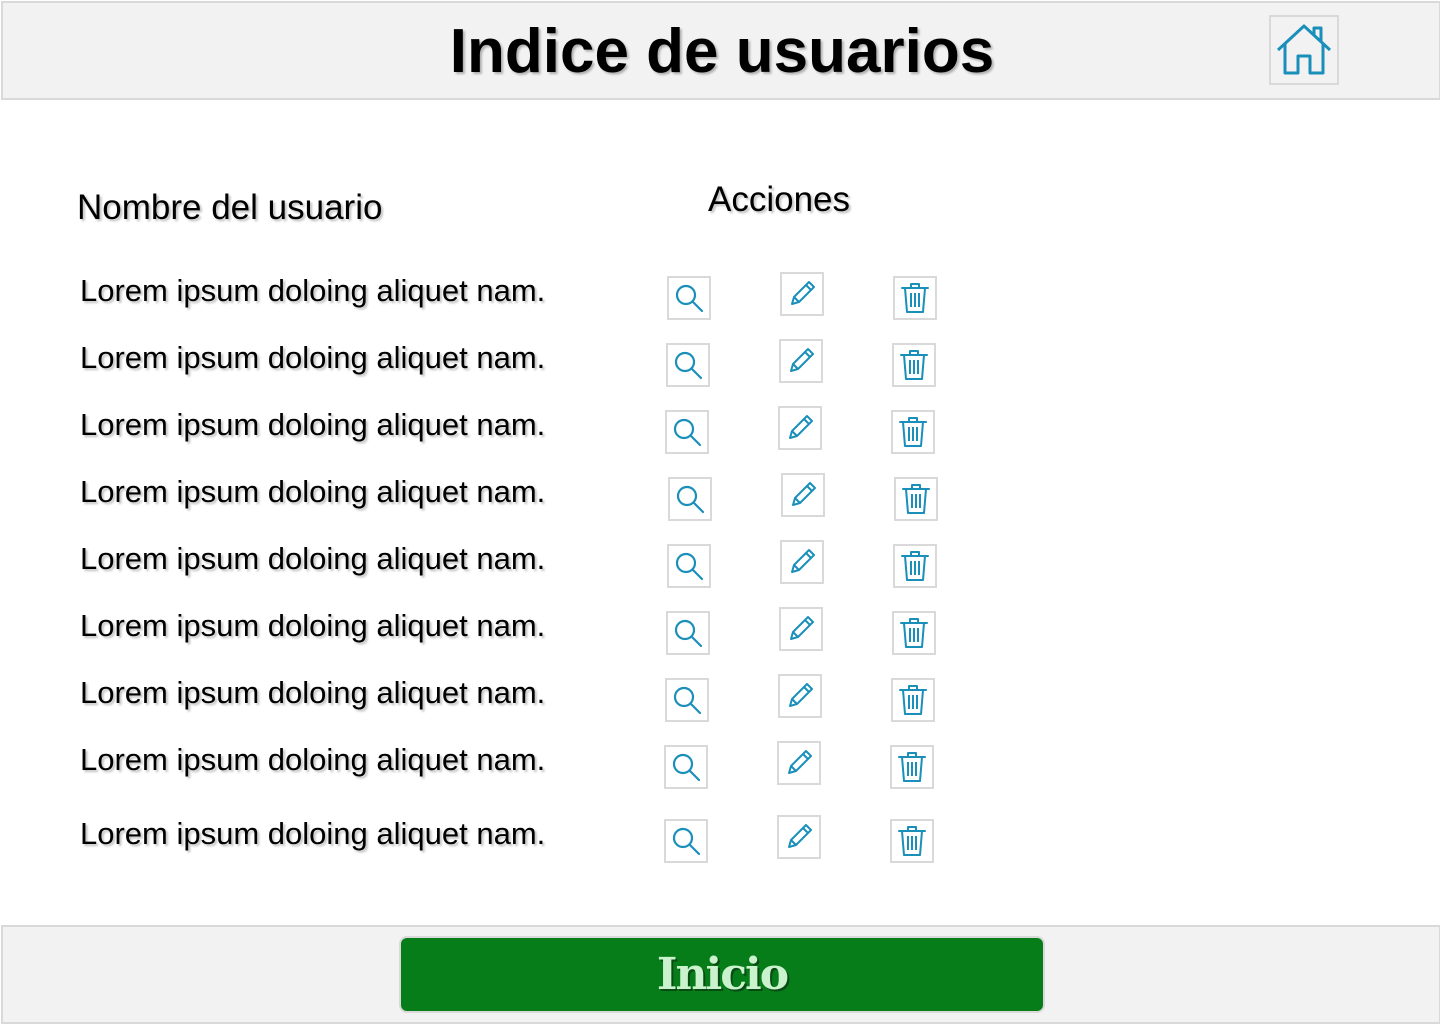 This screenshot has height=1024, width=1440. I want to click on header-bar: Indice de usuarios, so click(720, 50).